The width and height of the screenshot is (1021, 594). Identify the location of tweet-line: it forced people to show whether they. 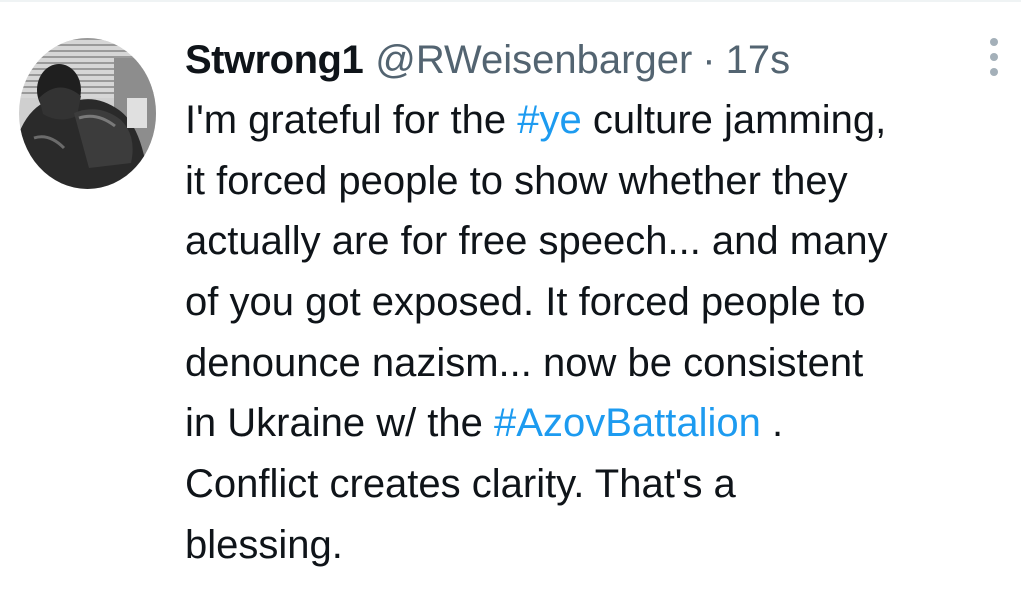
(516, 180).